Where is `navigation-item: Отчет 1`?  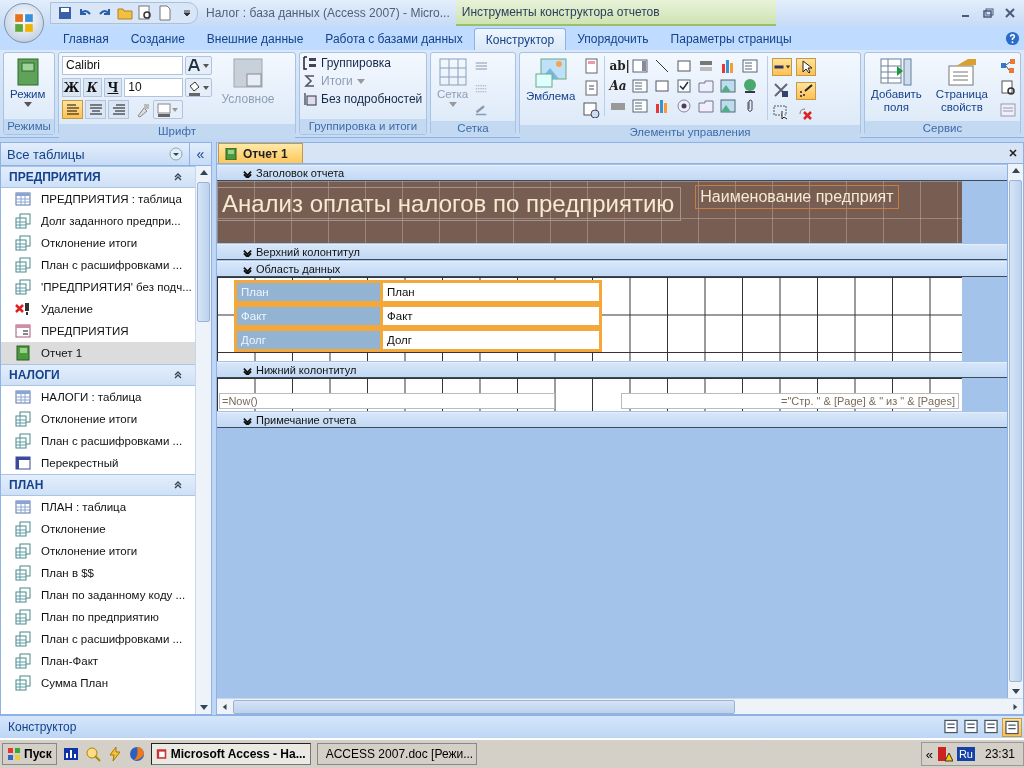 navigation-item: Отчет 1 is located at coordinates (98, 353).